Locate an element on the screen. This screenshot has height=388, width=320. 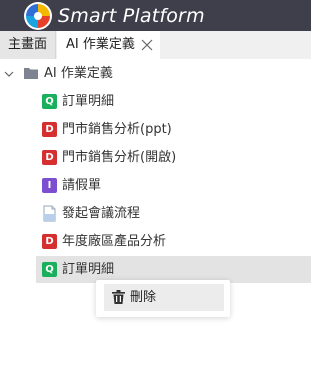
list-item-label: 門市銷售分析(開啟) is located at coordinates (119, 157).